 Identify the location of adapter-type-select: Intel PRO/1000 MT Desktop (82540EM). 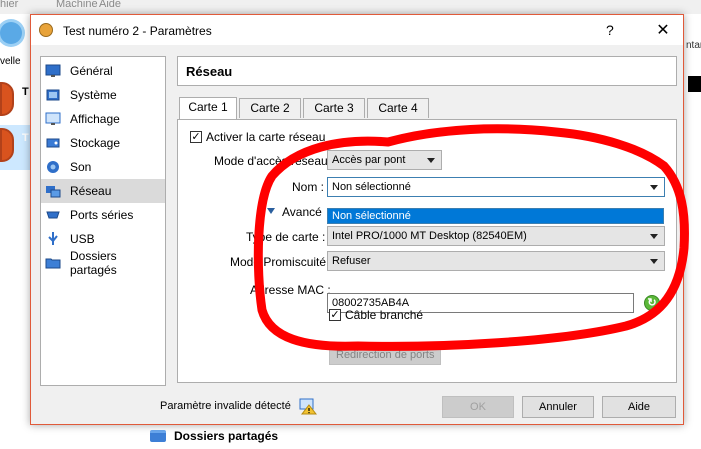
(496, 236).